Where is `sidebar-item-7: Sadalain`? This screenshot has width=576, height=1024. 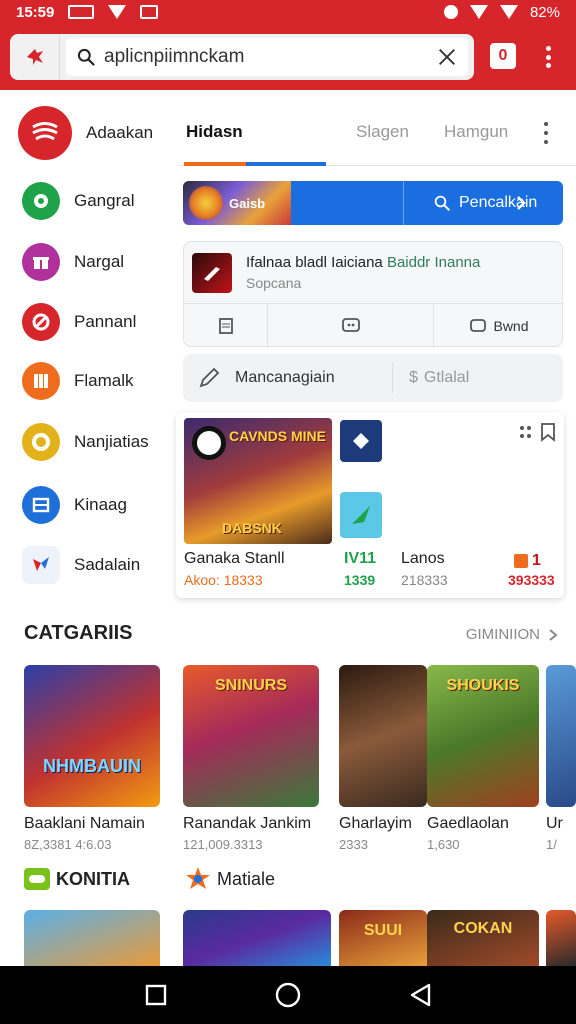
sidebar-item-7: Sadalain is located at coordinates (81, 565).